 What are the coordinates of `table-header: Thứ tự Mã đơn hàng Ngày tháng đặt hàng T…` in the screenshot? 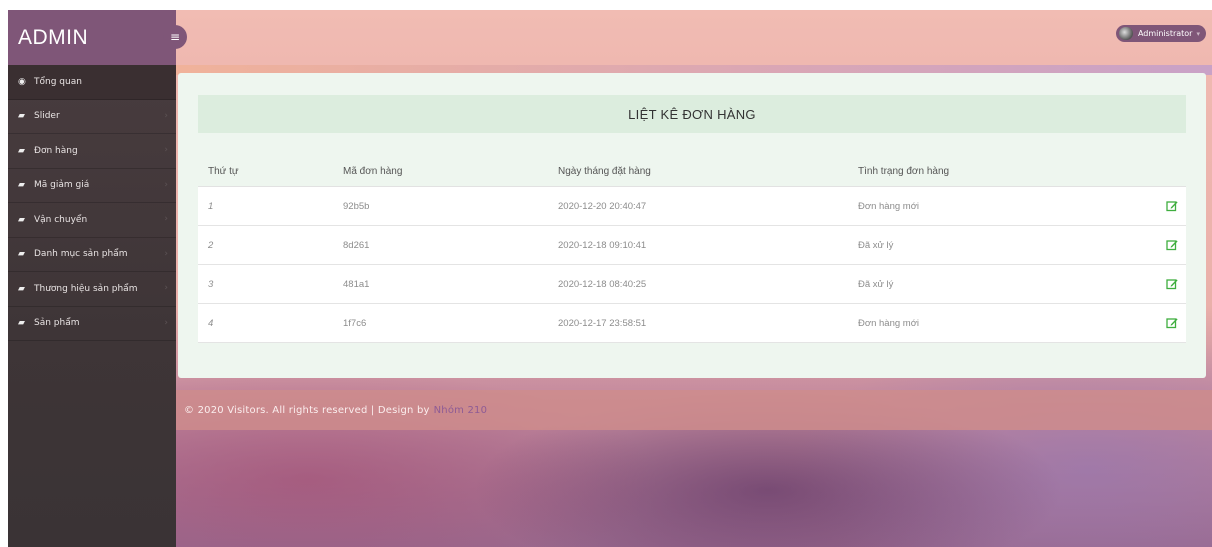 It's located at (692, 172).